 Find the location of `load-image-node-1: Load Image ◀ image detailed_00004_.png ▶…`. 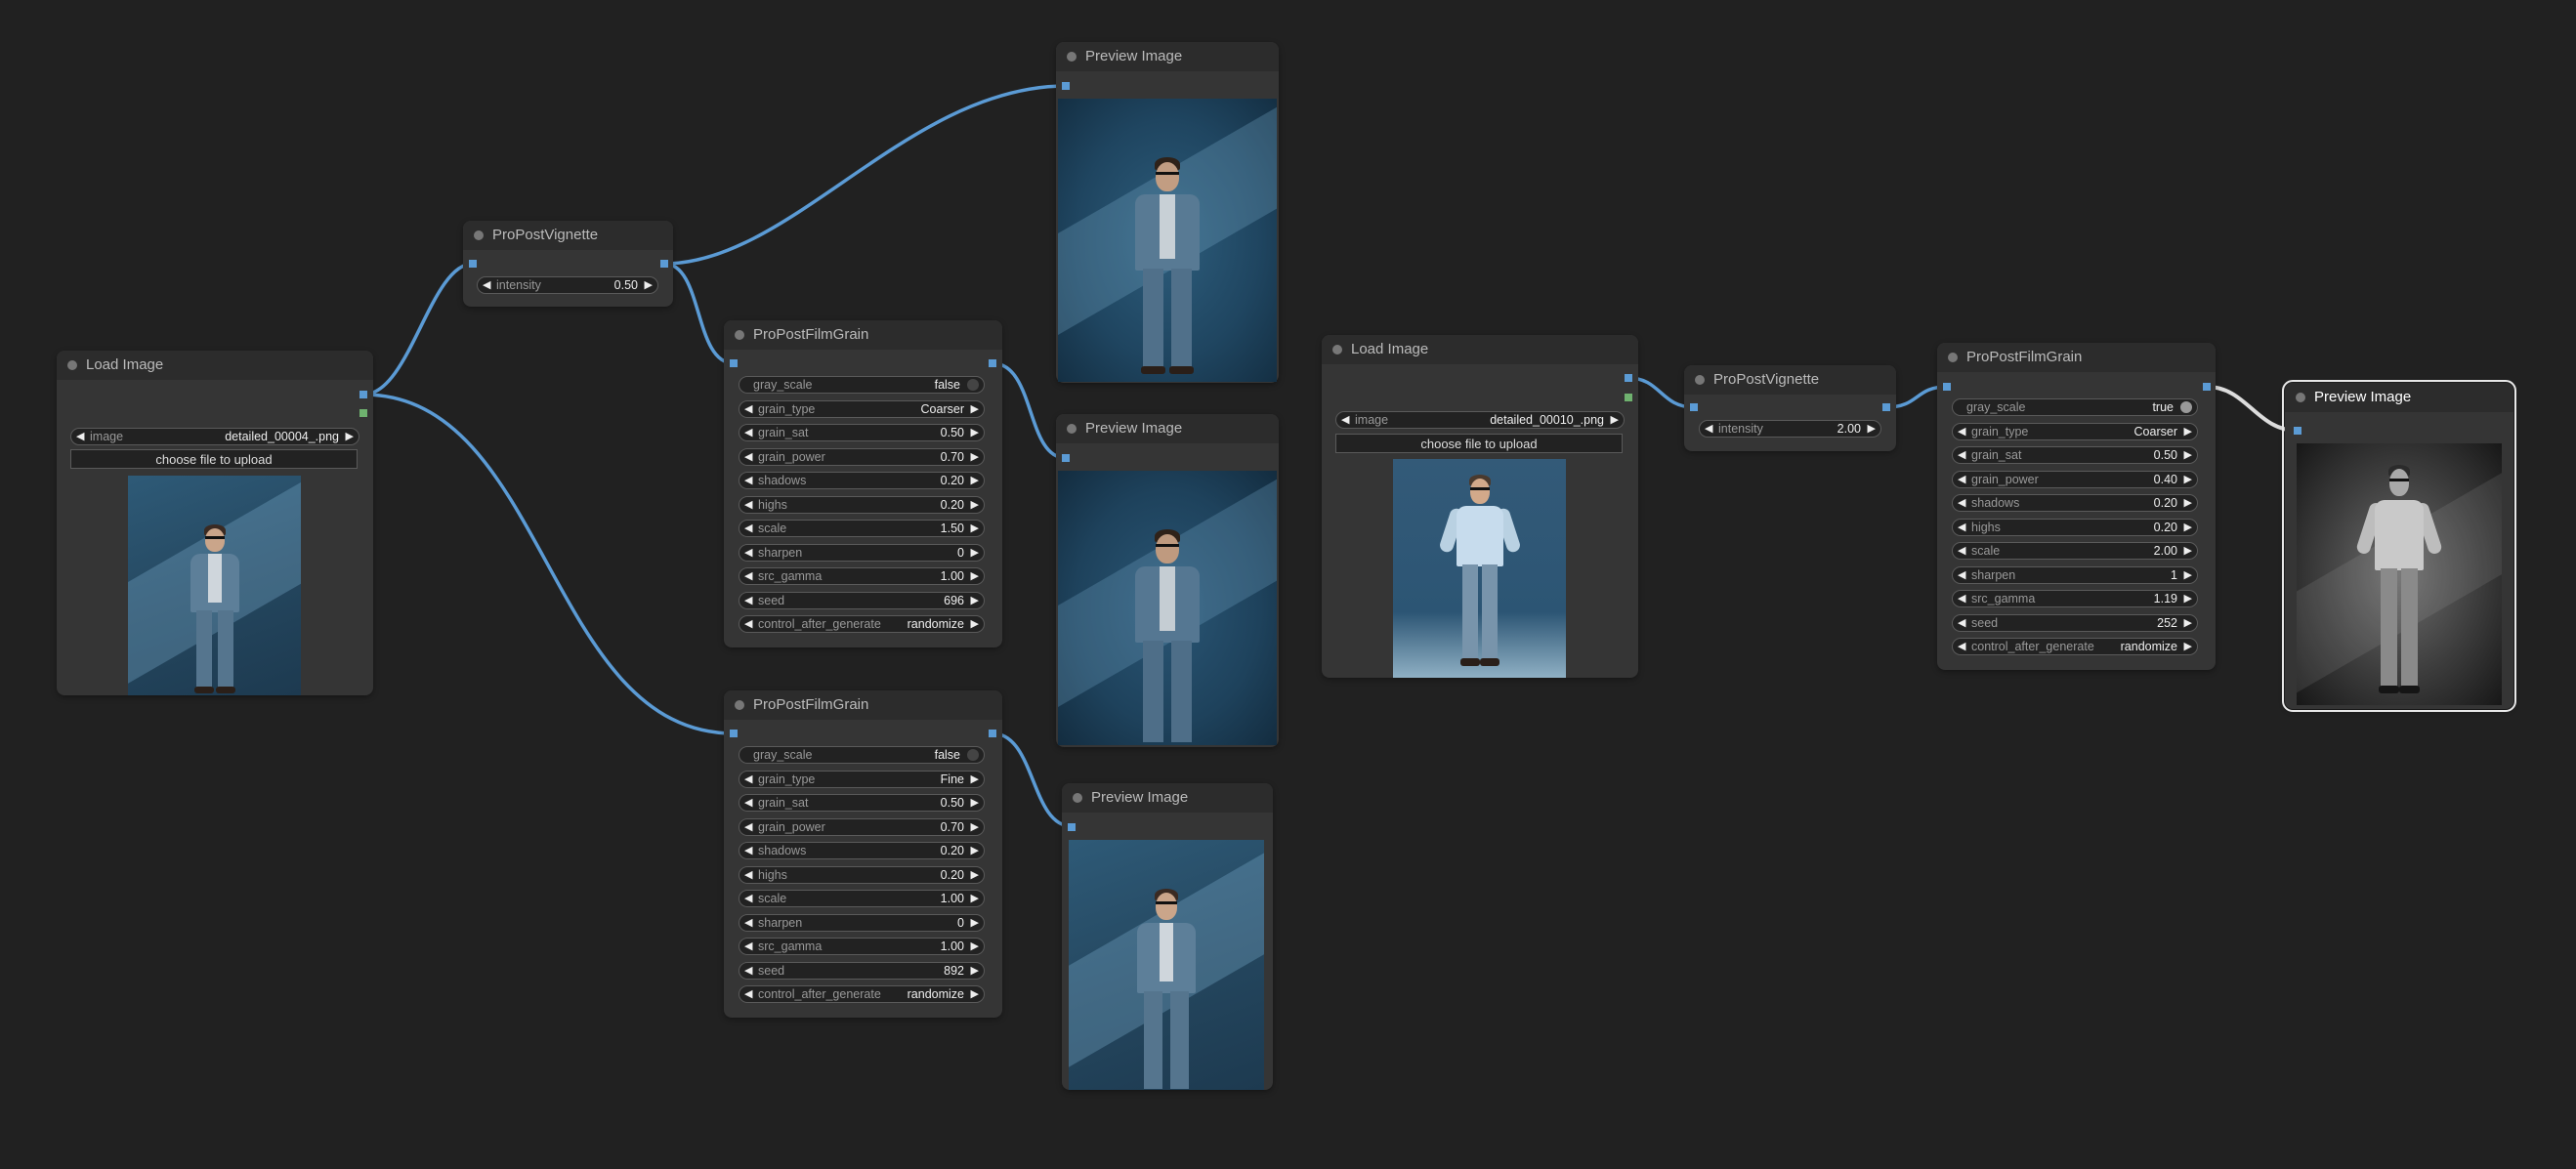

load-image-node-1: Load Image ◀ image detailed_00004_.png ▶… is located at coordinates (215, 523).